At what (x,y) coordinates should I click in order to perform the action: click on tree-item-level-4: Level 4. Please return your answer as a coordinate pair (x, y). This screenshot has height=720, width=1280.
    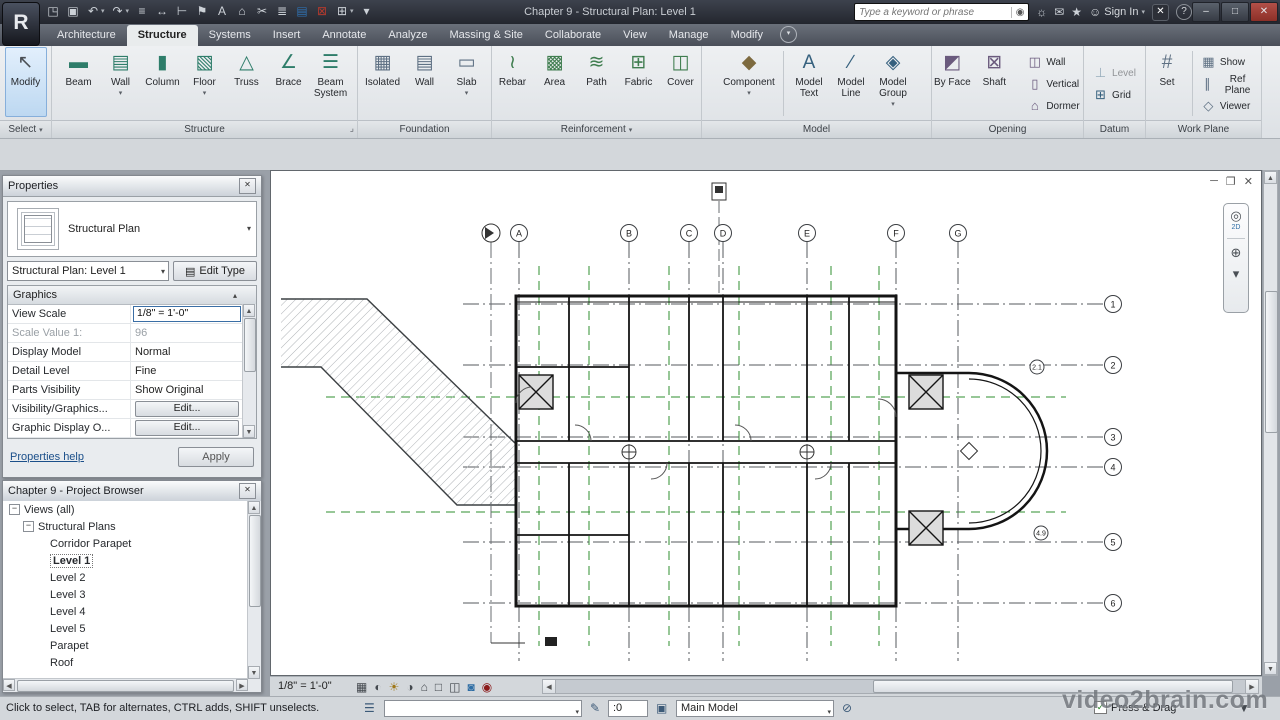
    Looking at the image, I should click on (125, 611).